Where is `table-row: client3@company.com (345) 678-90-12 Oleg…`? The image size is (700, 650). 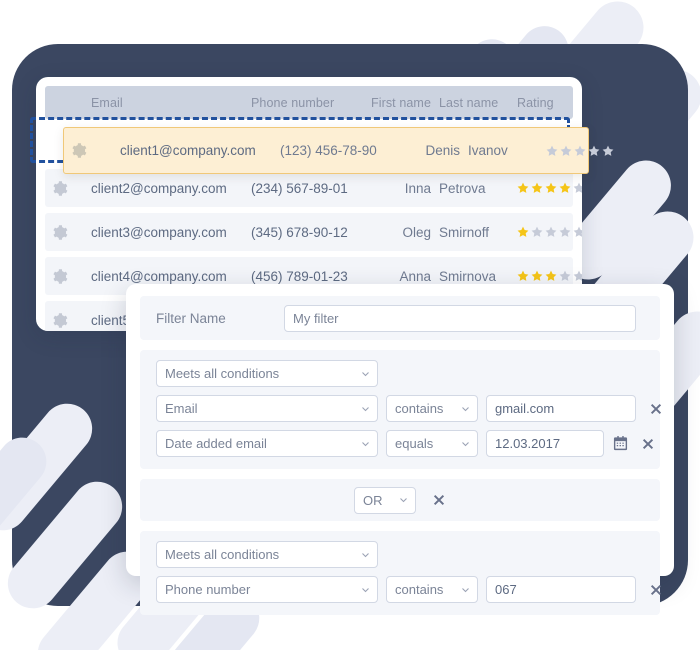 table-row: client3@company.com (345) 678-90-12 Oleg… is located at coordinates (313, 232).